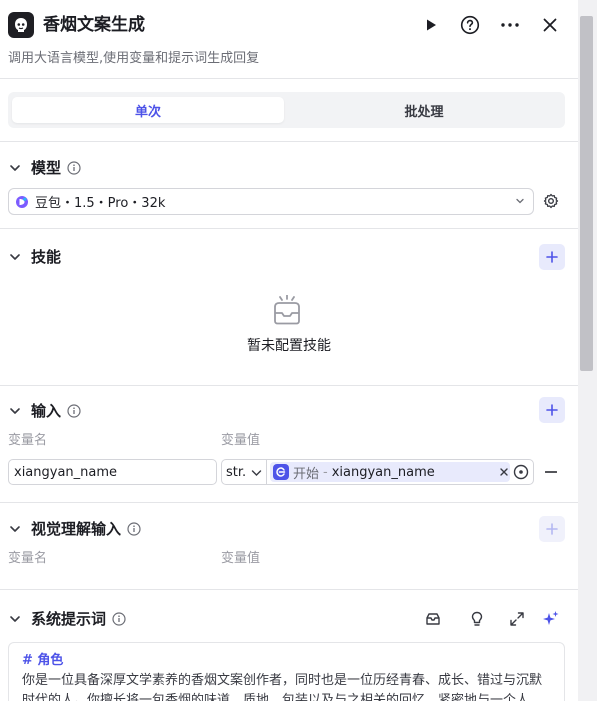 The image size is (597, 701). What do you see at coordinates (306, 474) in the screenshot?
I see `reference-node-name: 开始` at bounding box center [306, 474].